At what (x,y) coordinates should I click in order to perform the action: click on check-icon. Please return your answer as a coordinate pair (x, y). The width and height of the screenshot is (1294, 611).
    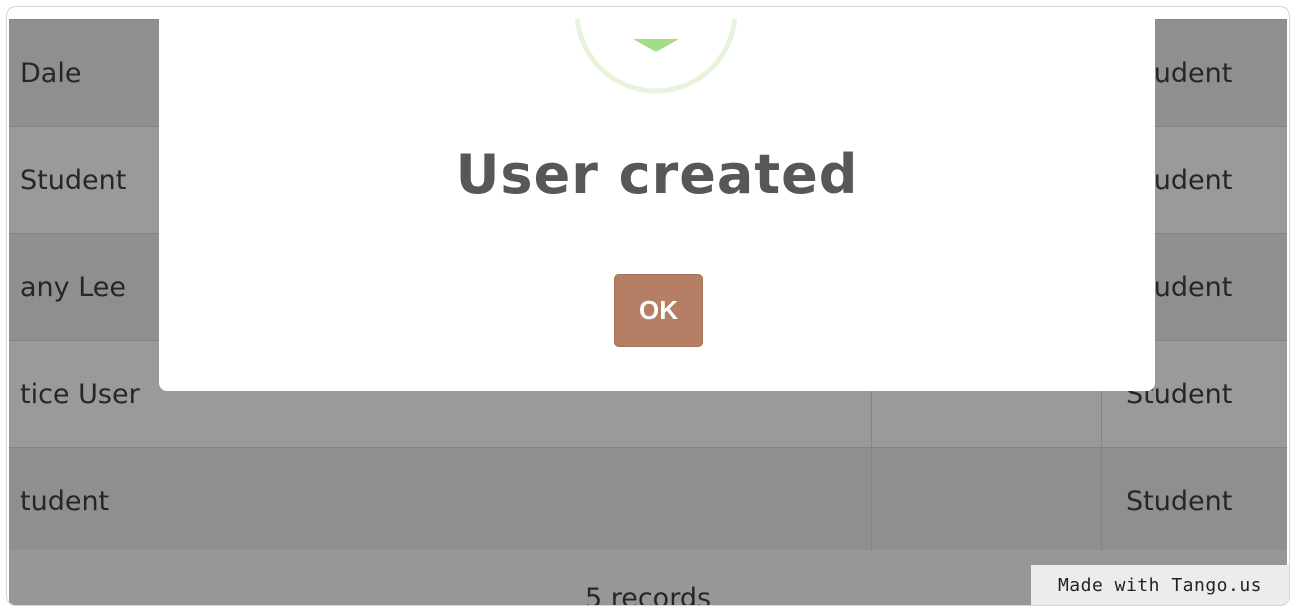
    Looking at the image, I should click on (656, 56).